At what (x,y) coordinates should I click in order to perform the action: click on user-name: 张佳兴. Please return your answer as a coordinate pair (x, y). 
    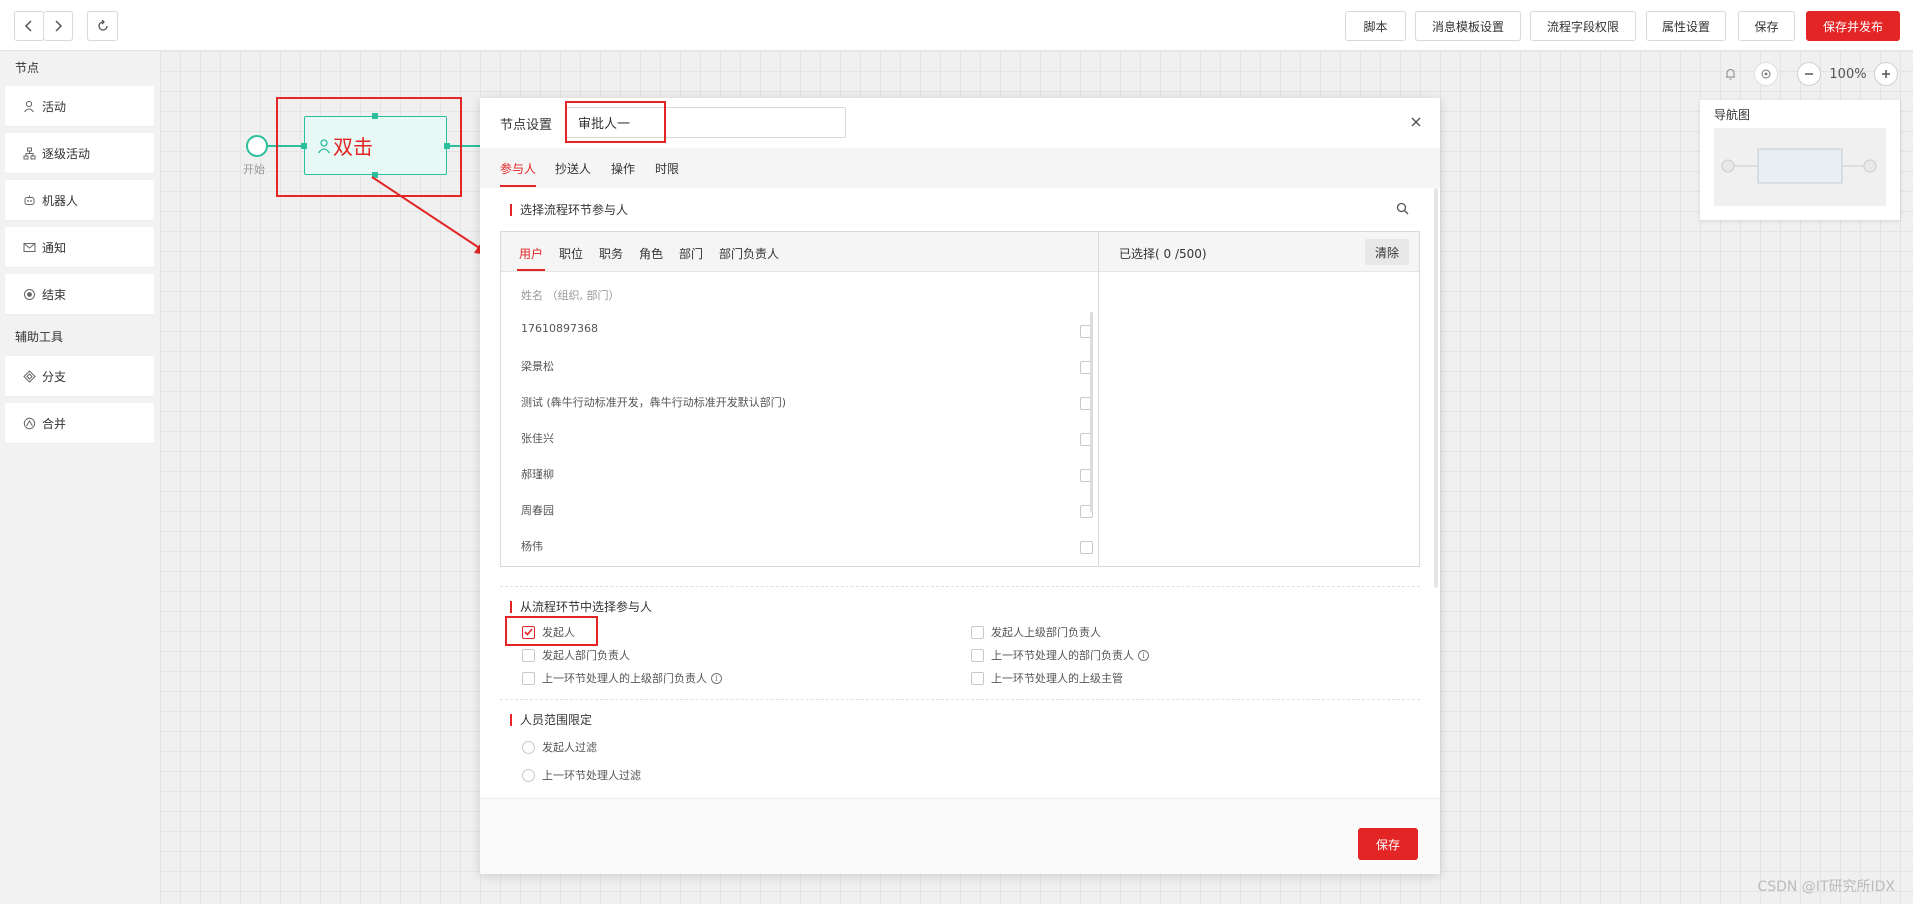
    Looking at the image, I should click on (537, 438).